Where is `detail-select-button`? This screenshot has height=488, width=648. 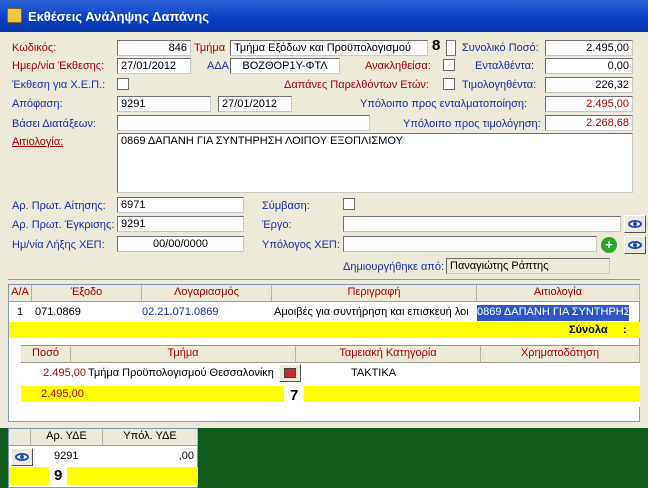
detail-select-button is located at coordinates (290, 373).